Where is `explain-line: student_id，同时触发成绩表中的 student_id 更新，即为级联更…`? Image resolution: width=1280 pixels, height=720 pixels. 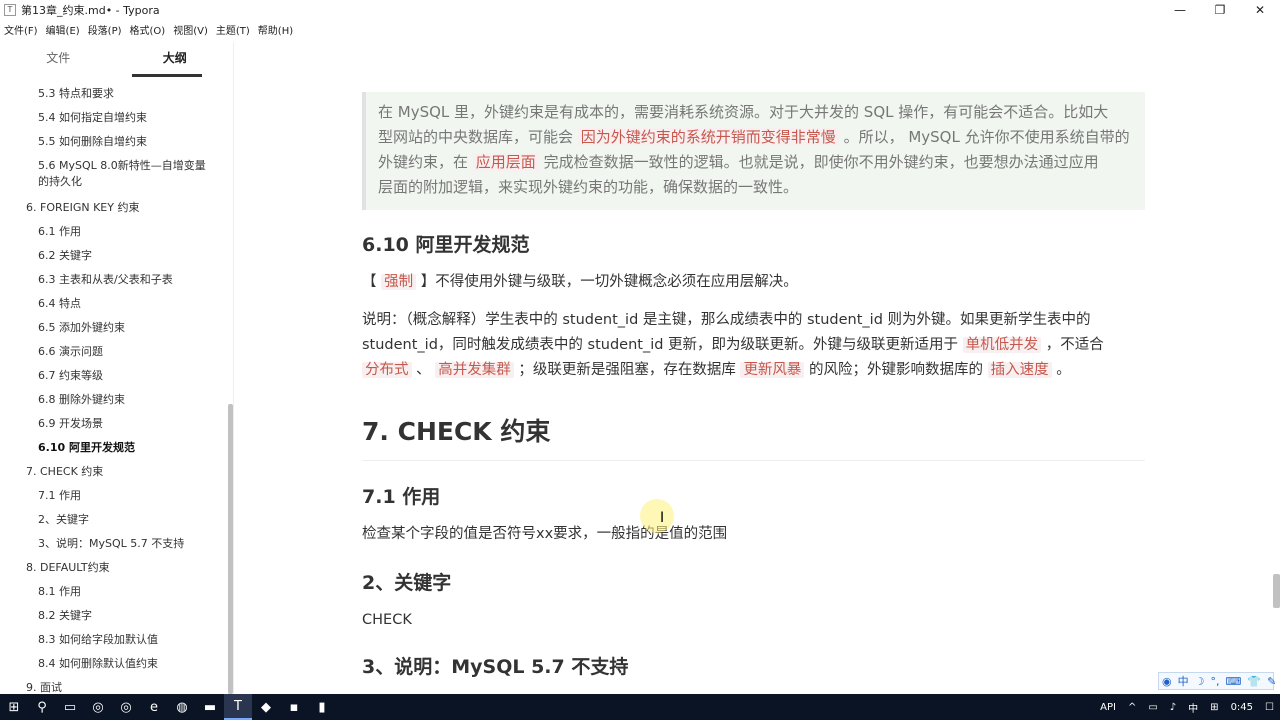
explain-line: student_id，同时触发成绩表中的 student_id 更新，即为级联更… is located at coordinates (757, 345).